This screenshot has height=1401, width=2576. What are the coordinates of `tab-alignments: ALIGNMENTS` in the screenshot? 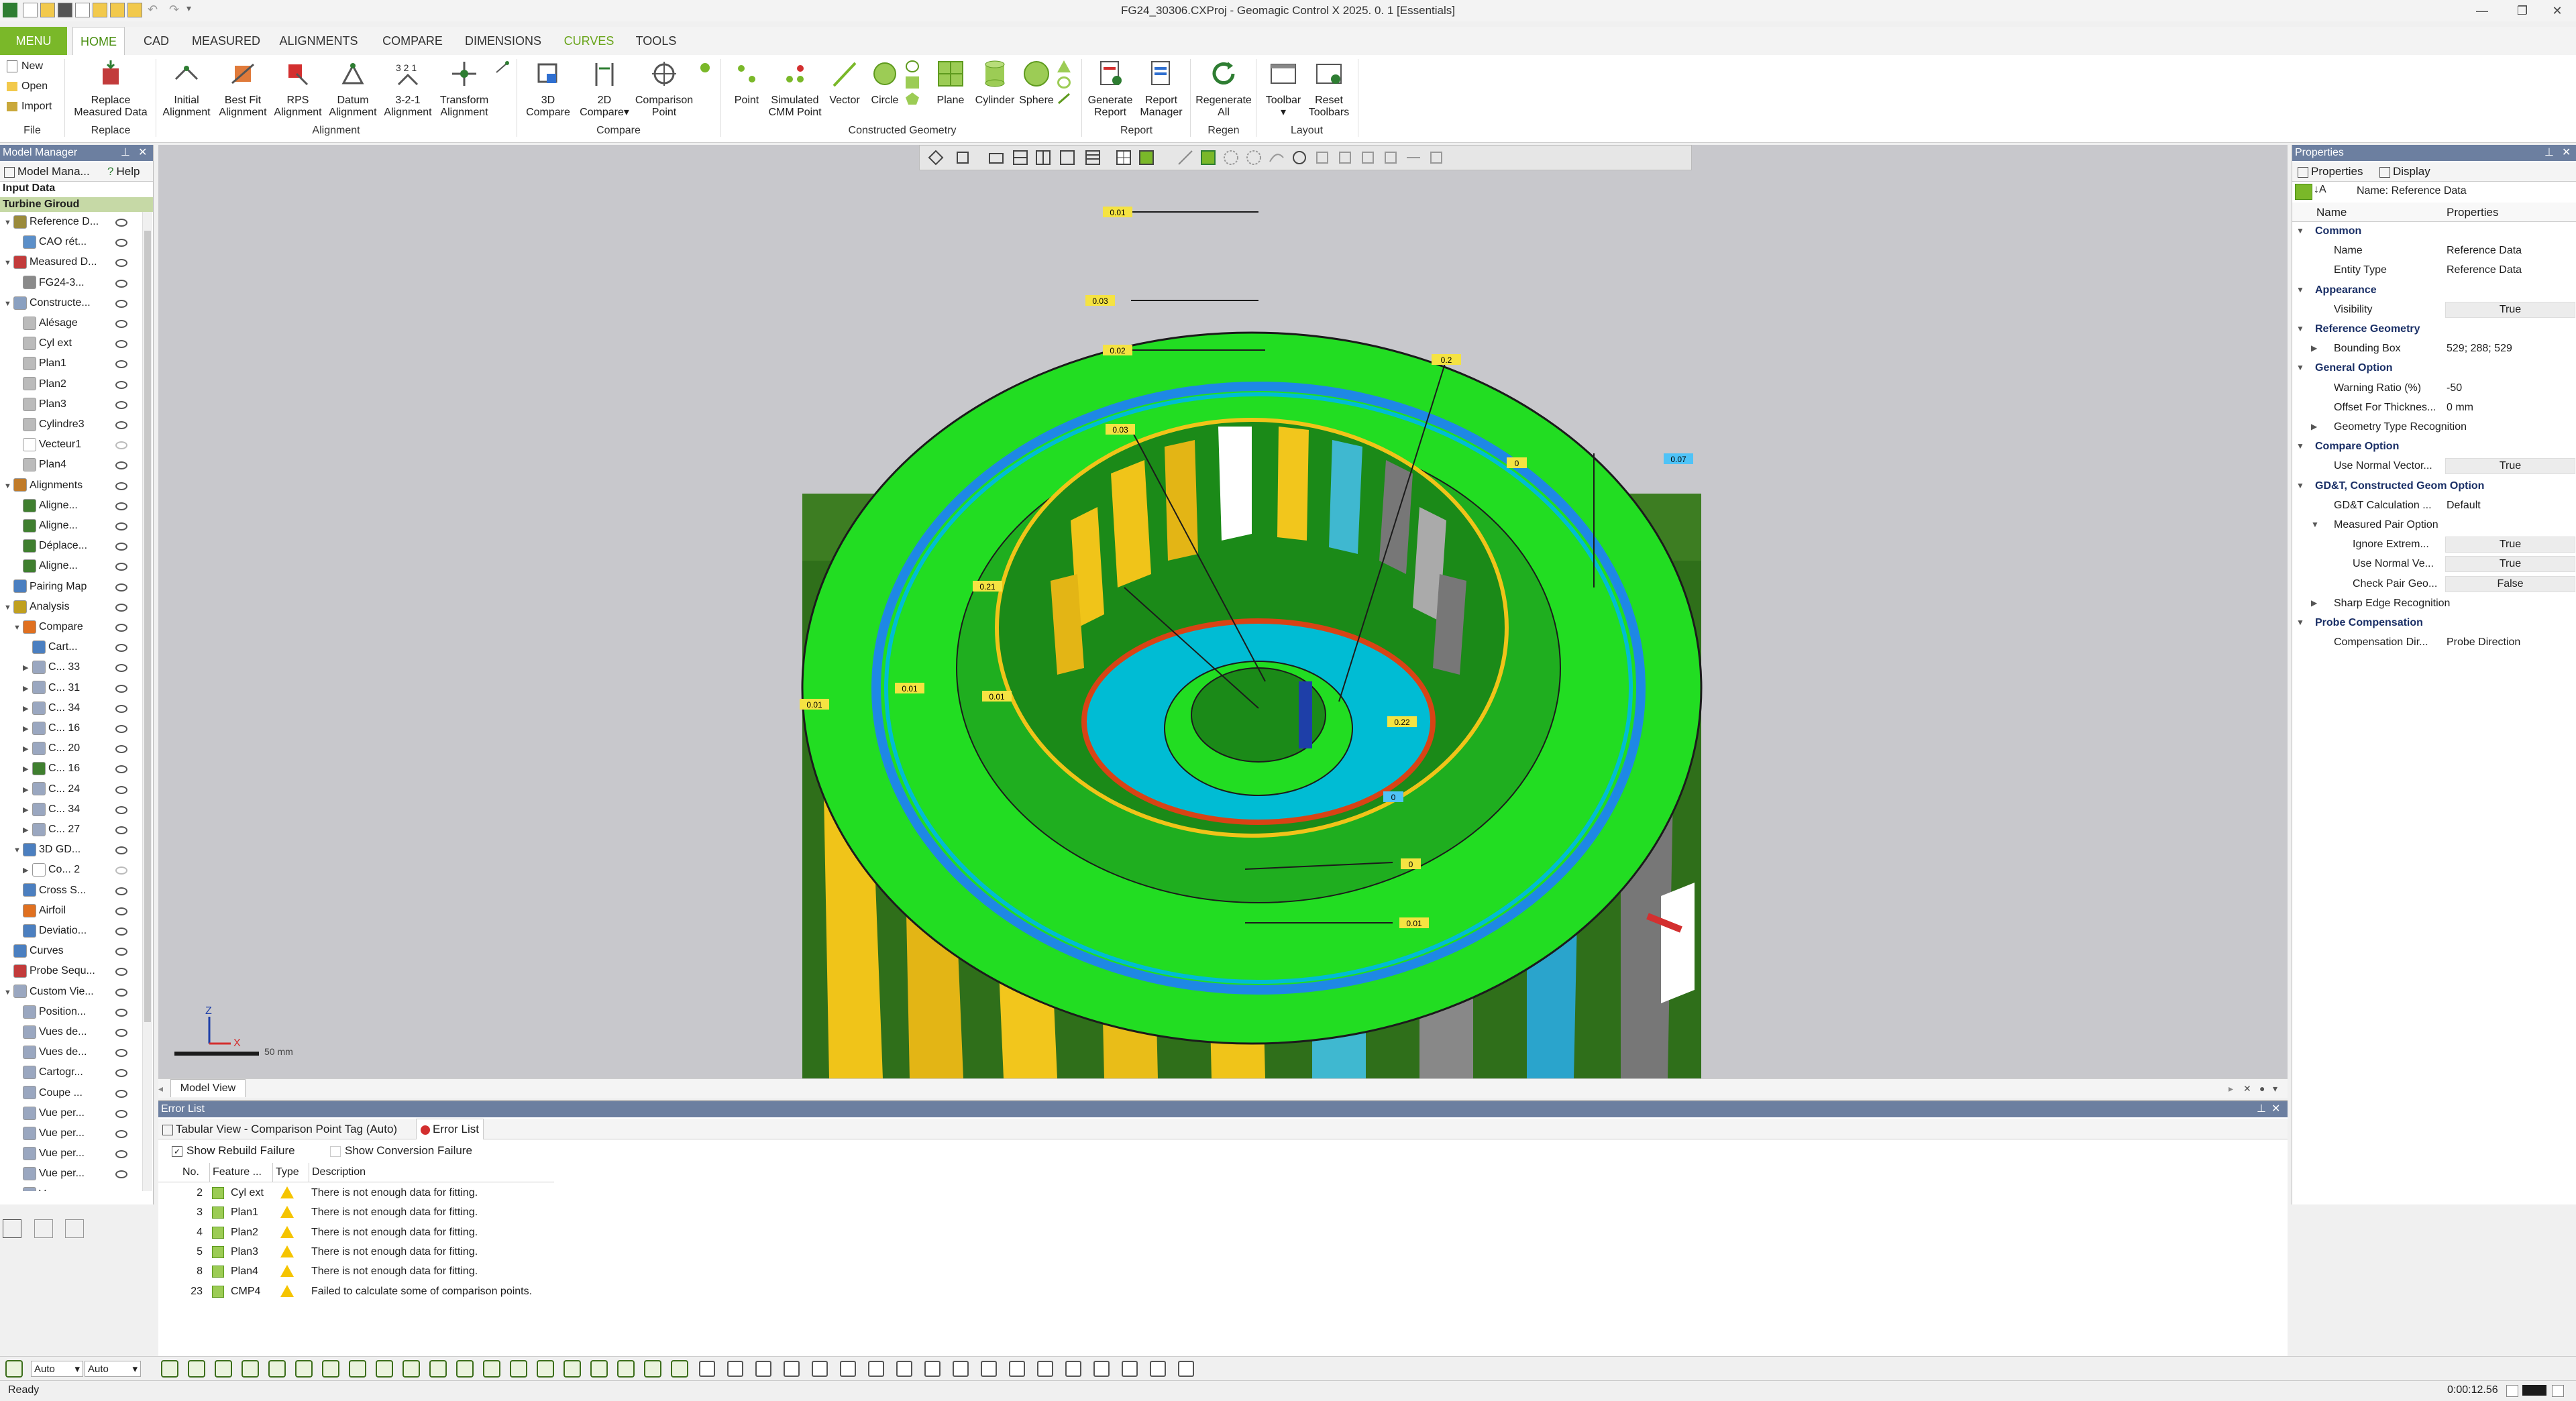 It's located at (318, 41).